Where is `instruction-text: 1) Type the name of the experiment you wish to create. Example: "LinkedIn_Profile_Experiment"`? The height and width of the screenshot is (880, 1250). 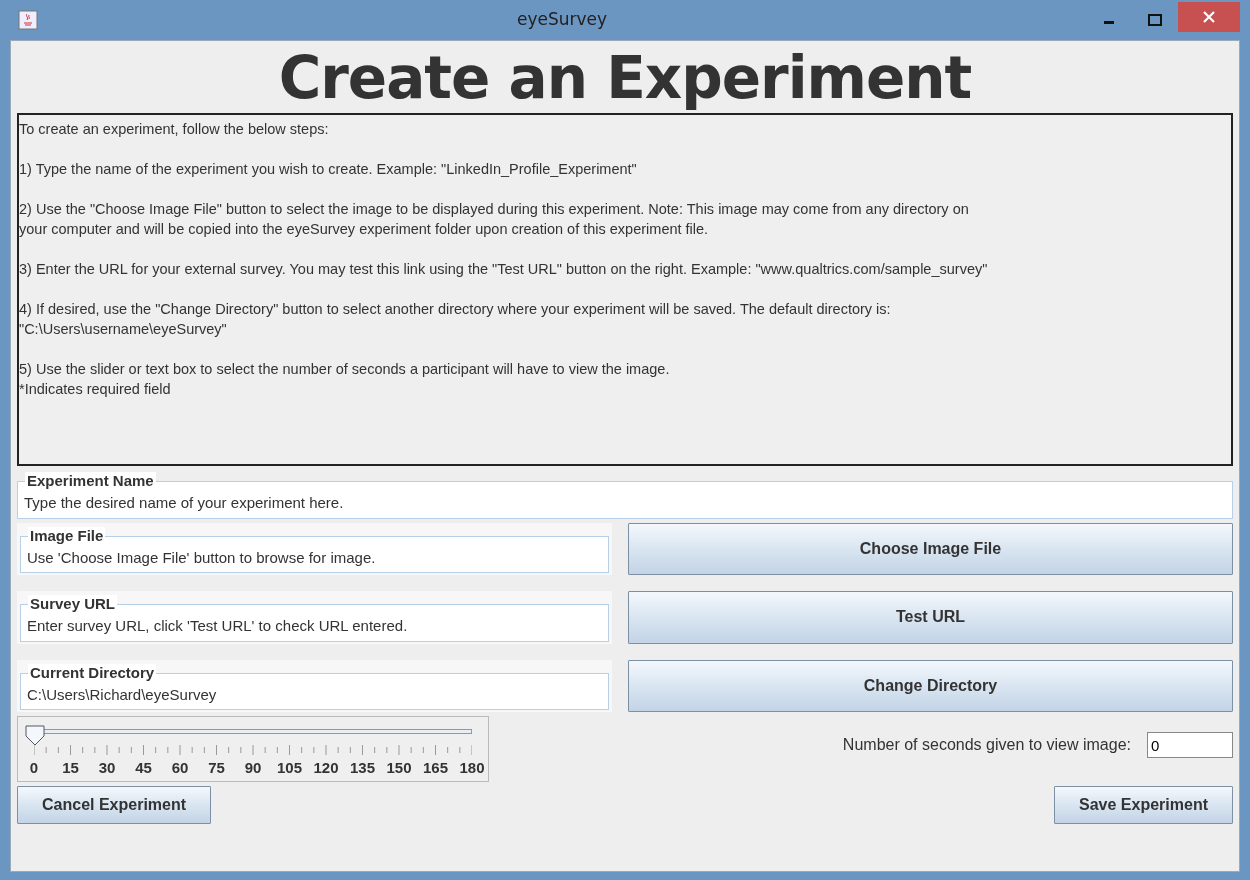
instruction-text: 1) Type the name of the experiment you wish to create. Example: "LinkedIn_Profile_Experiment" is located at coordinates (328, 169).